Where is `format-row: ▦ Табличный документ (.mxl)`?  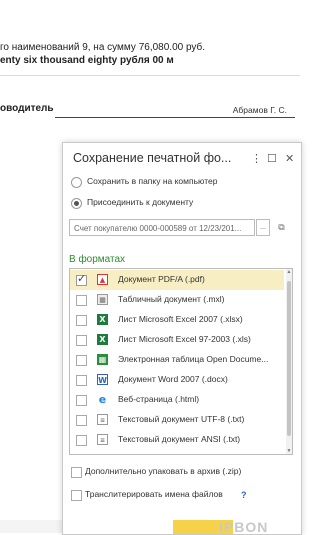 format-row: ▦ Табличный документ (.mxl) is located at coordinates (177, 300).